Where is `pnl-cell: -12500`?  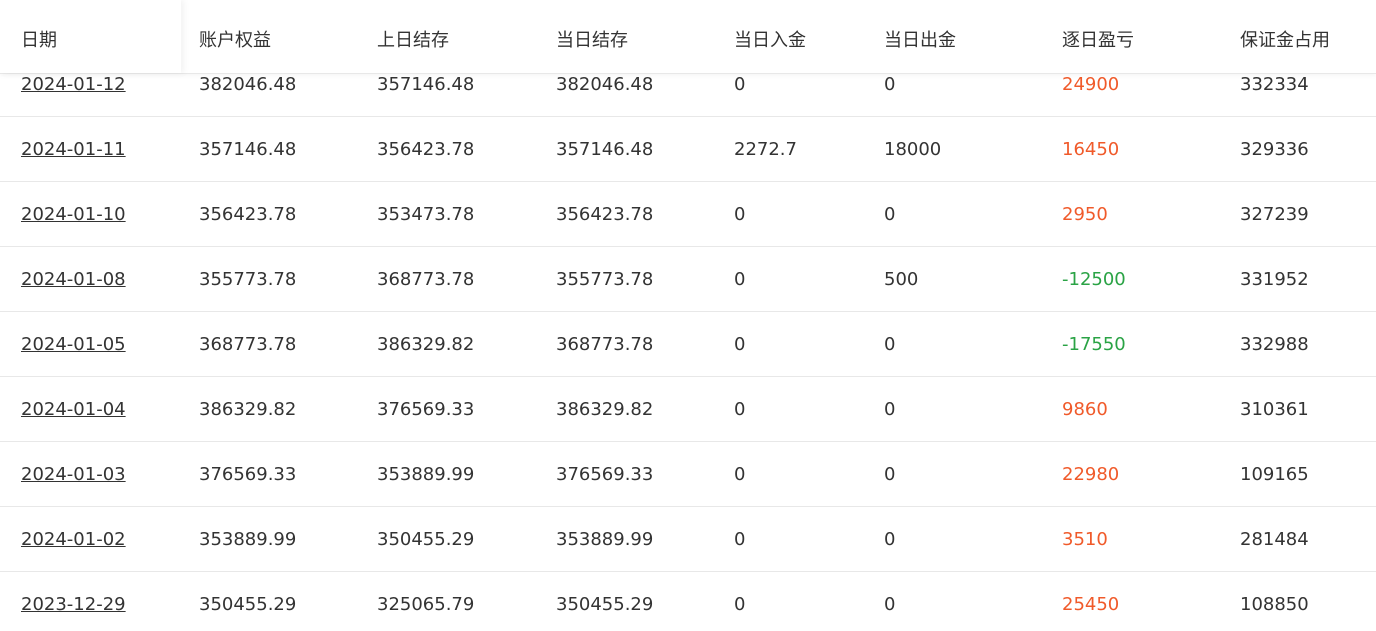 pnl-cell: -12500 is located at coordinates (1094, 279).